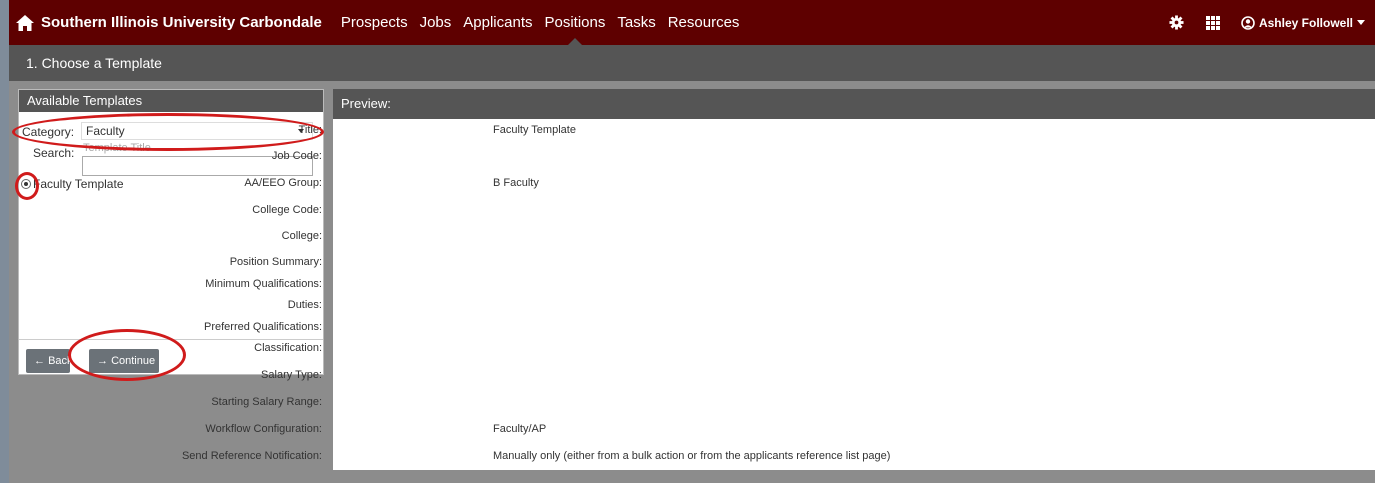  I want to click on nav-applicants: Applicants, so click(497, 22).